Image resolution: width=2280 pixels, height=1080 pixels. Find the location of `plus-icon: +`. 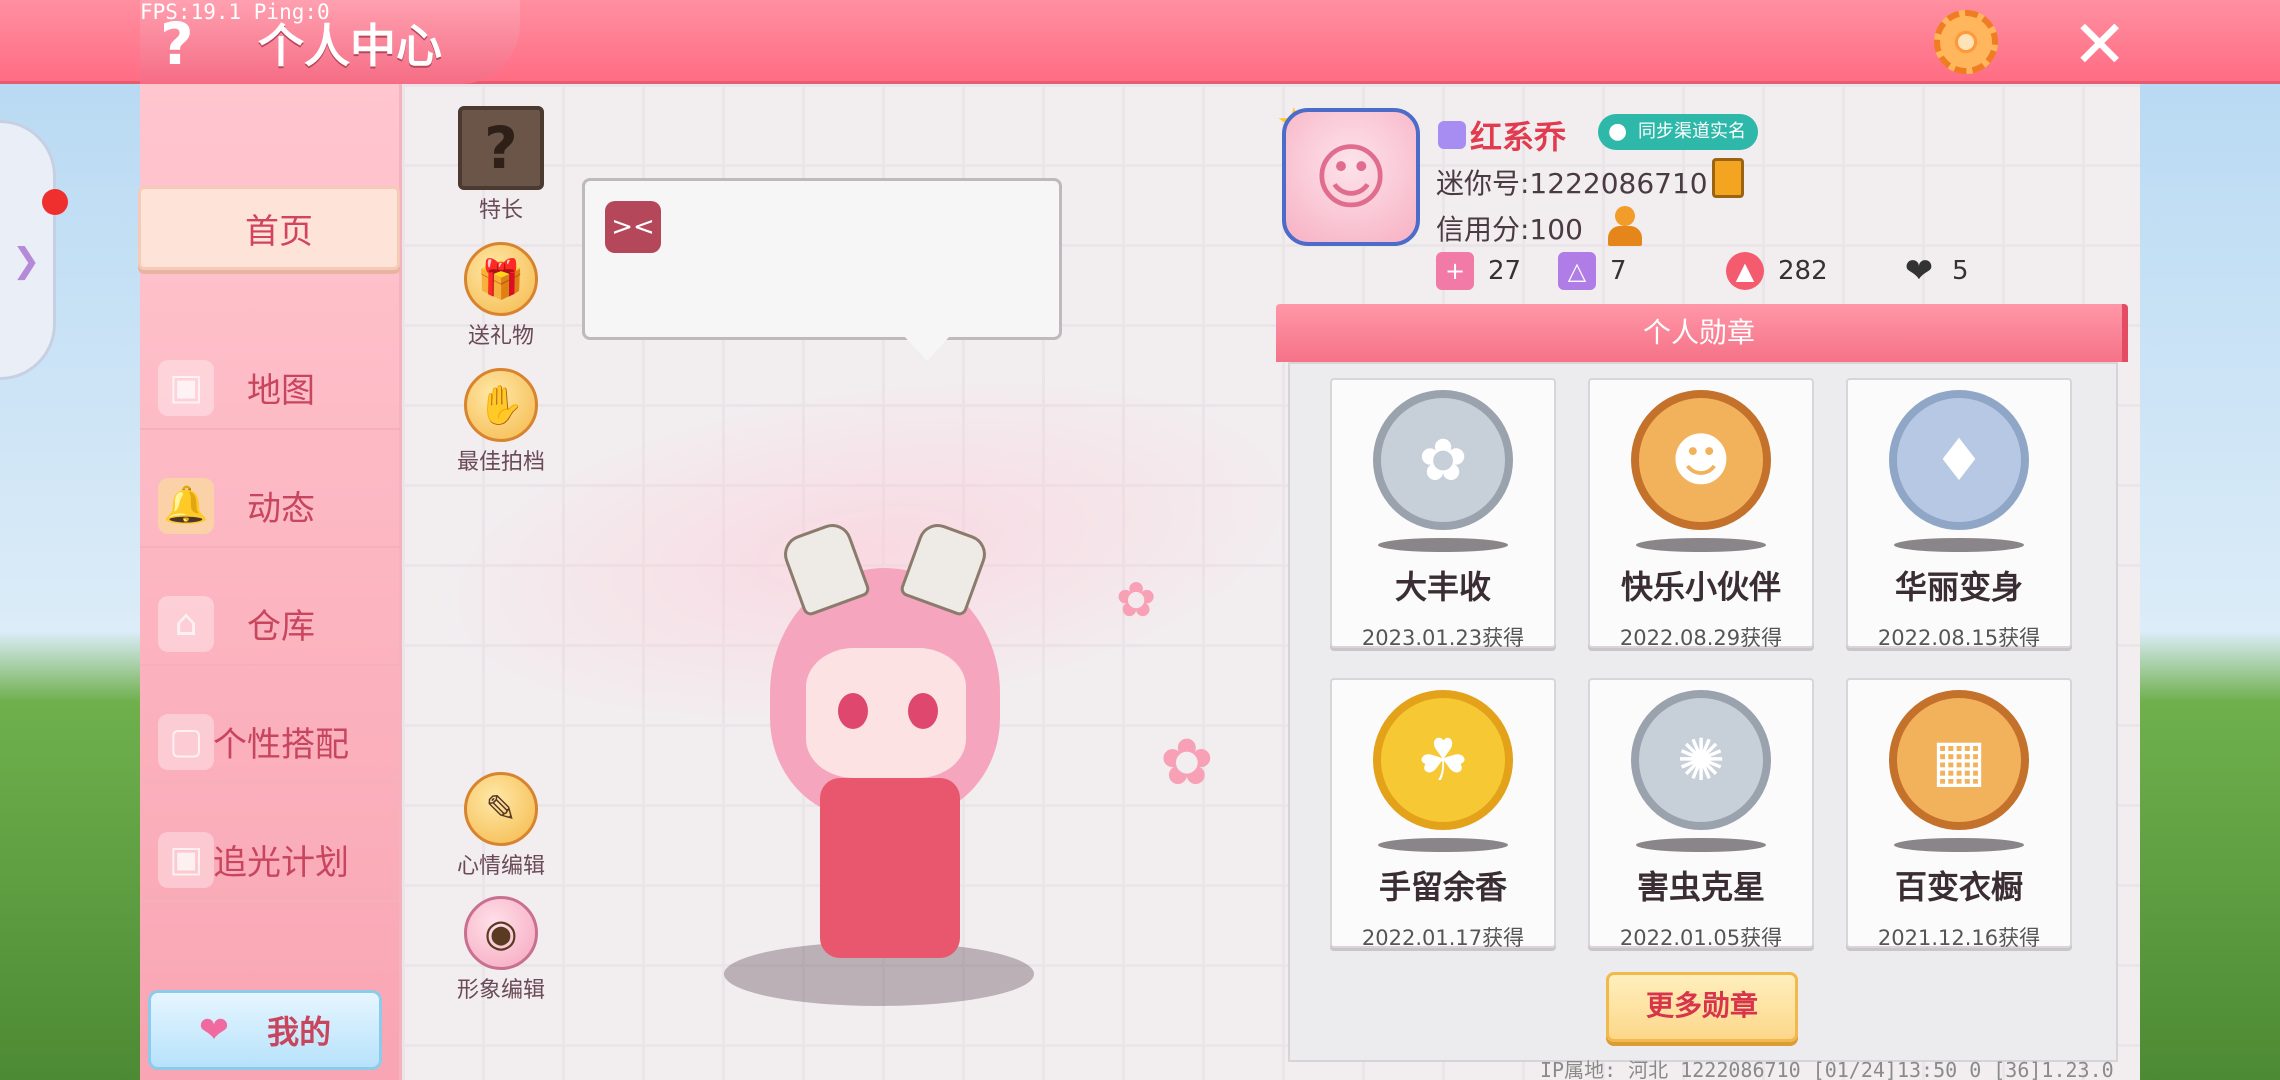

plus-icon: + is located at coordinates (1455, 271).